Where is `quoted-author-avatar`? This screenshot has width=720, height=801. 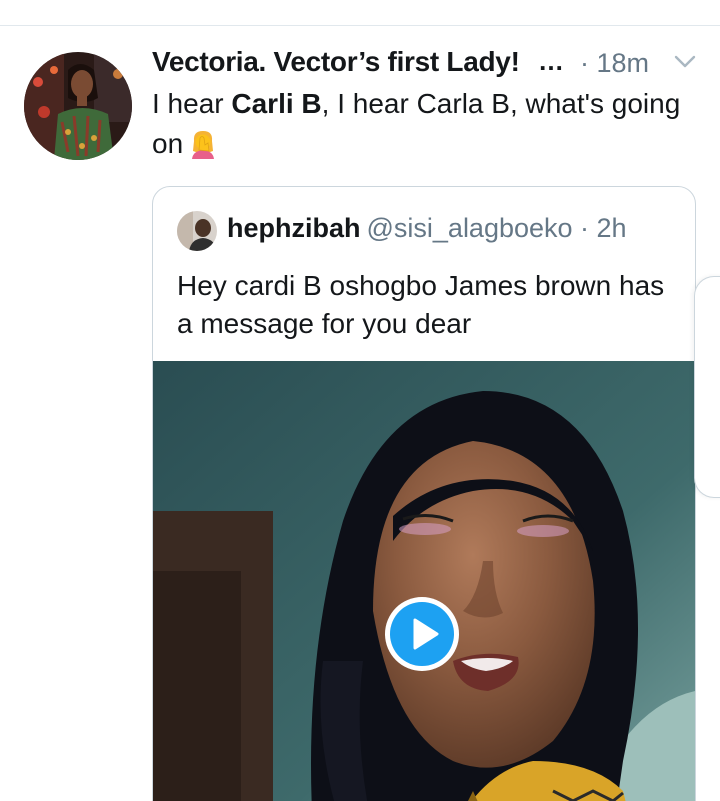
quoted-author-avatar is located at coordinates (197, 231).